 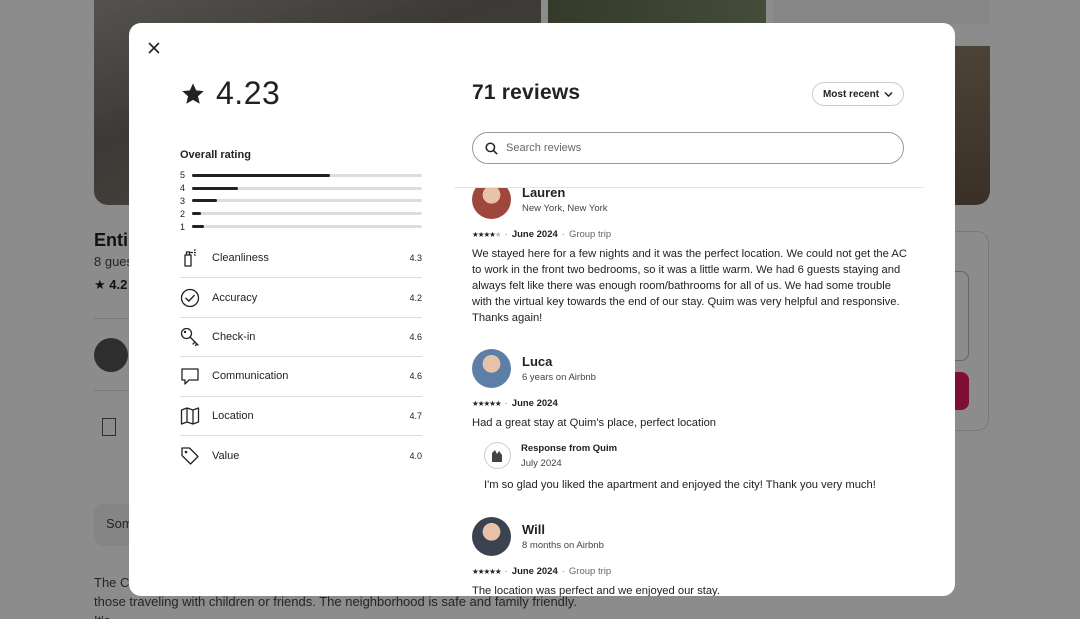 I want to click on search-reviews-input, so click(x=696, y=148).